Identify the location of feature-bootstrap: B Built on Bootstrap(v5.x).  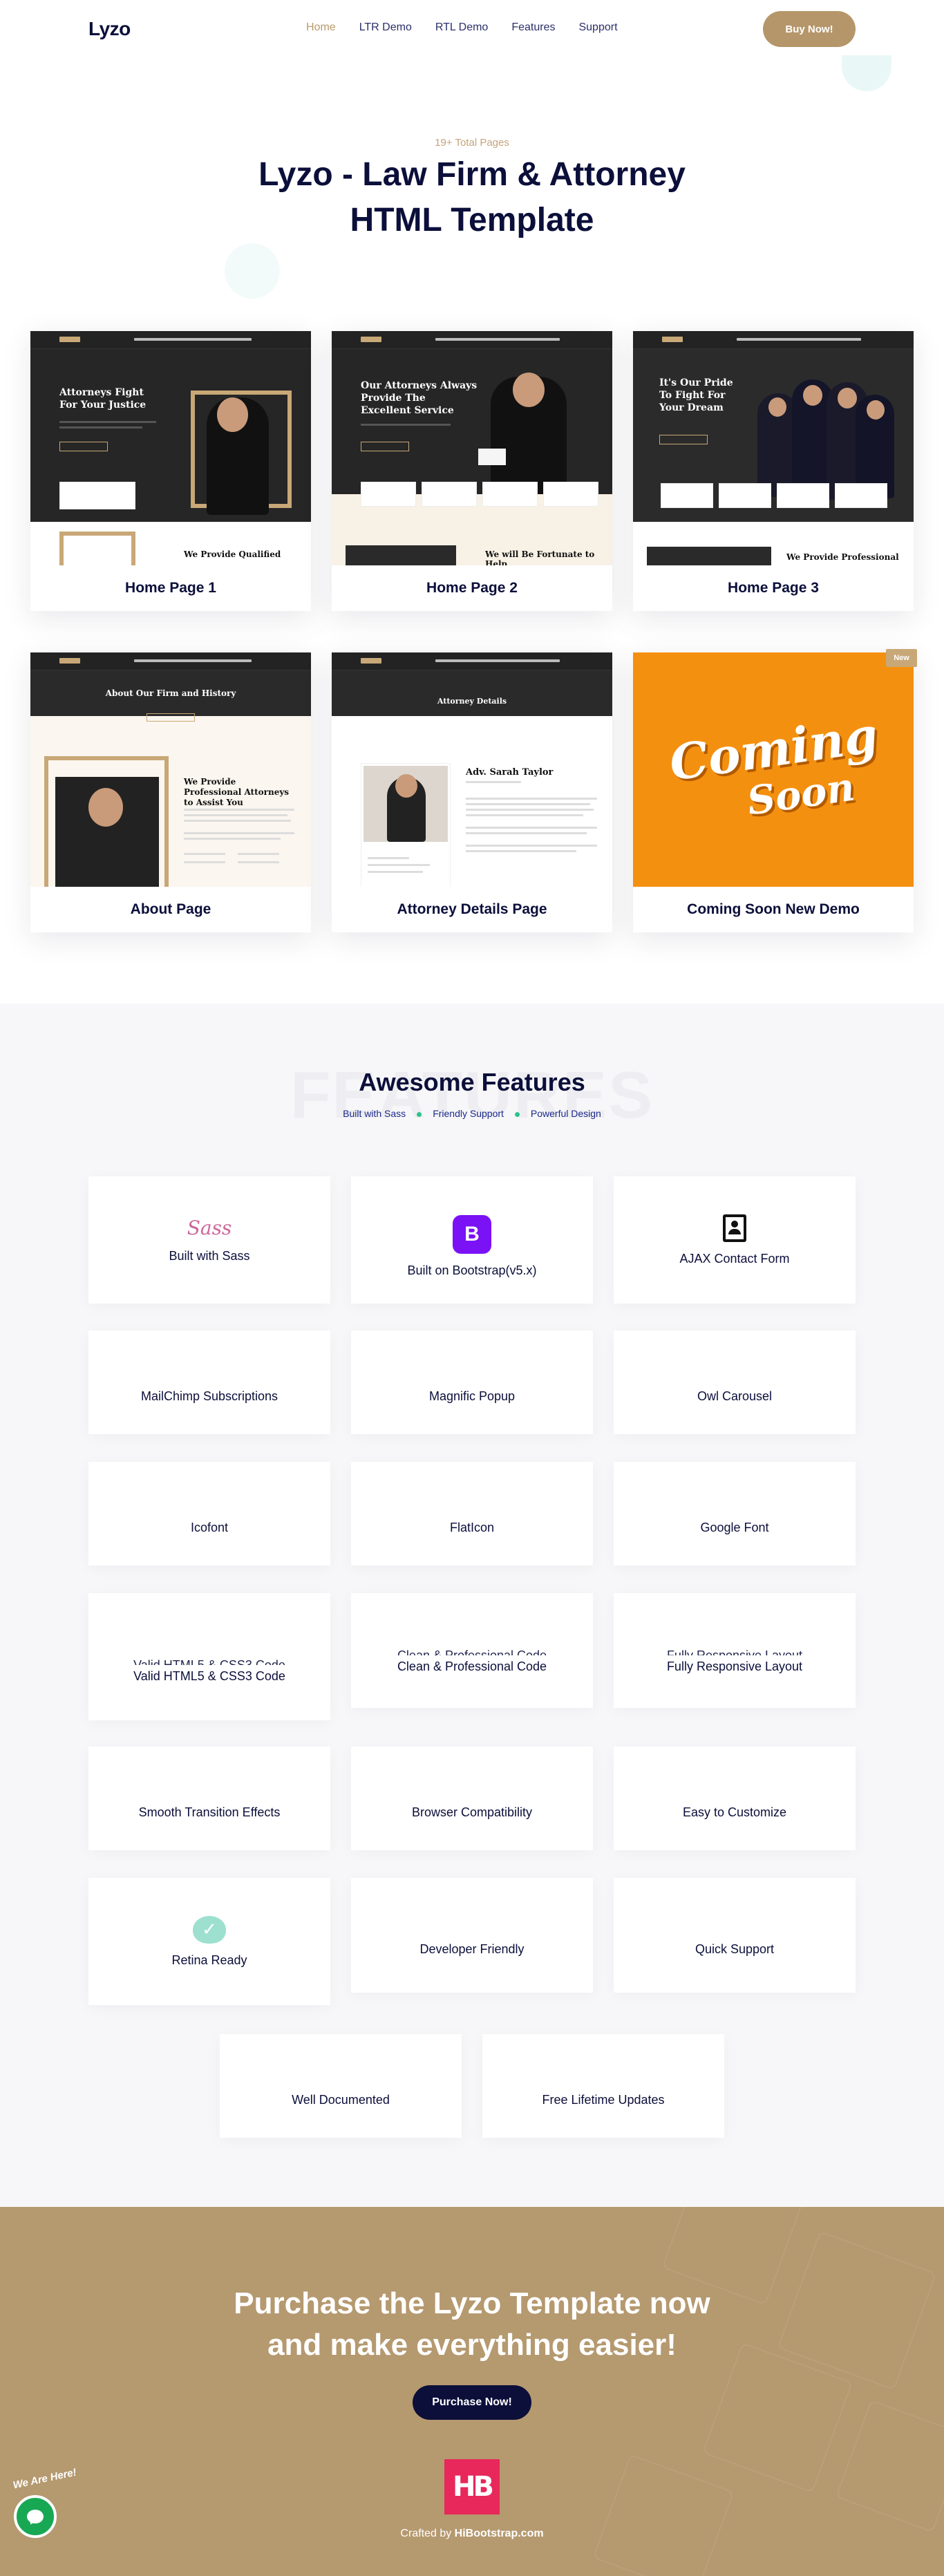
(472, 1240).